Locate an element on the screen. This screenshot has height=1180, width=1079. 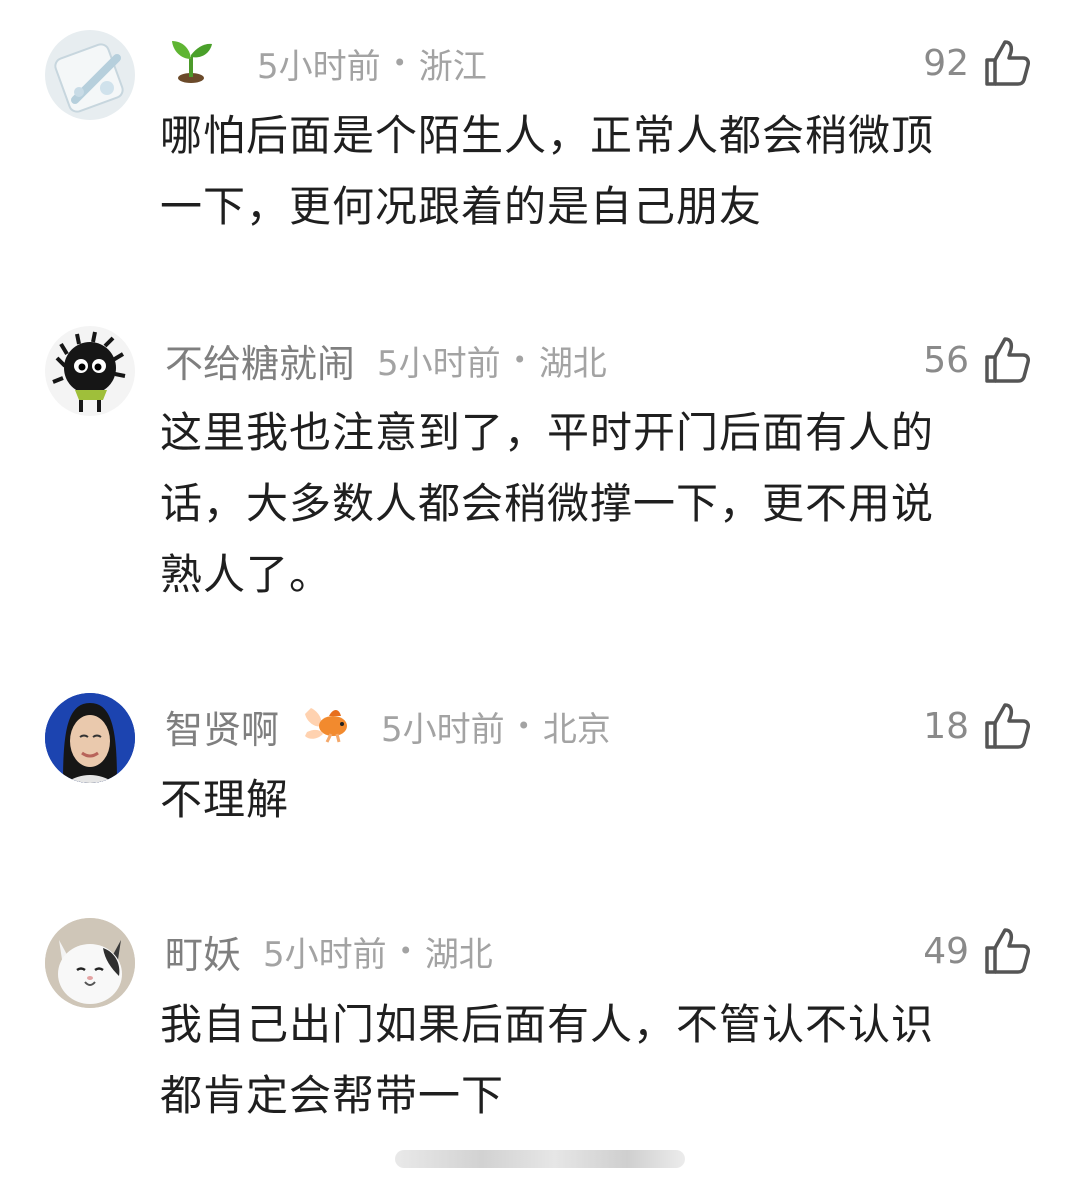
comment-header: 町妖 5小时前 • 湖北 is located at coordinates (329, 951).